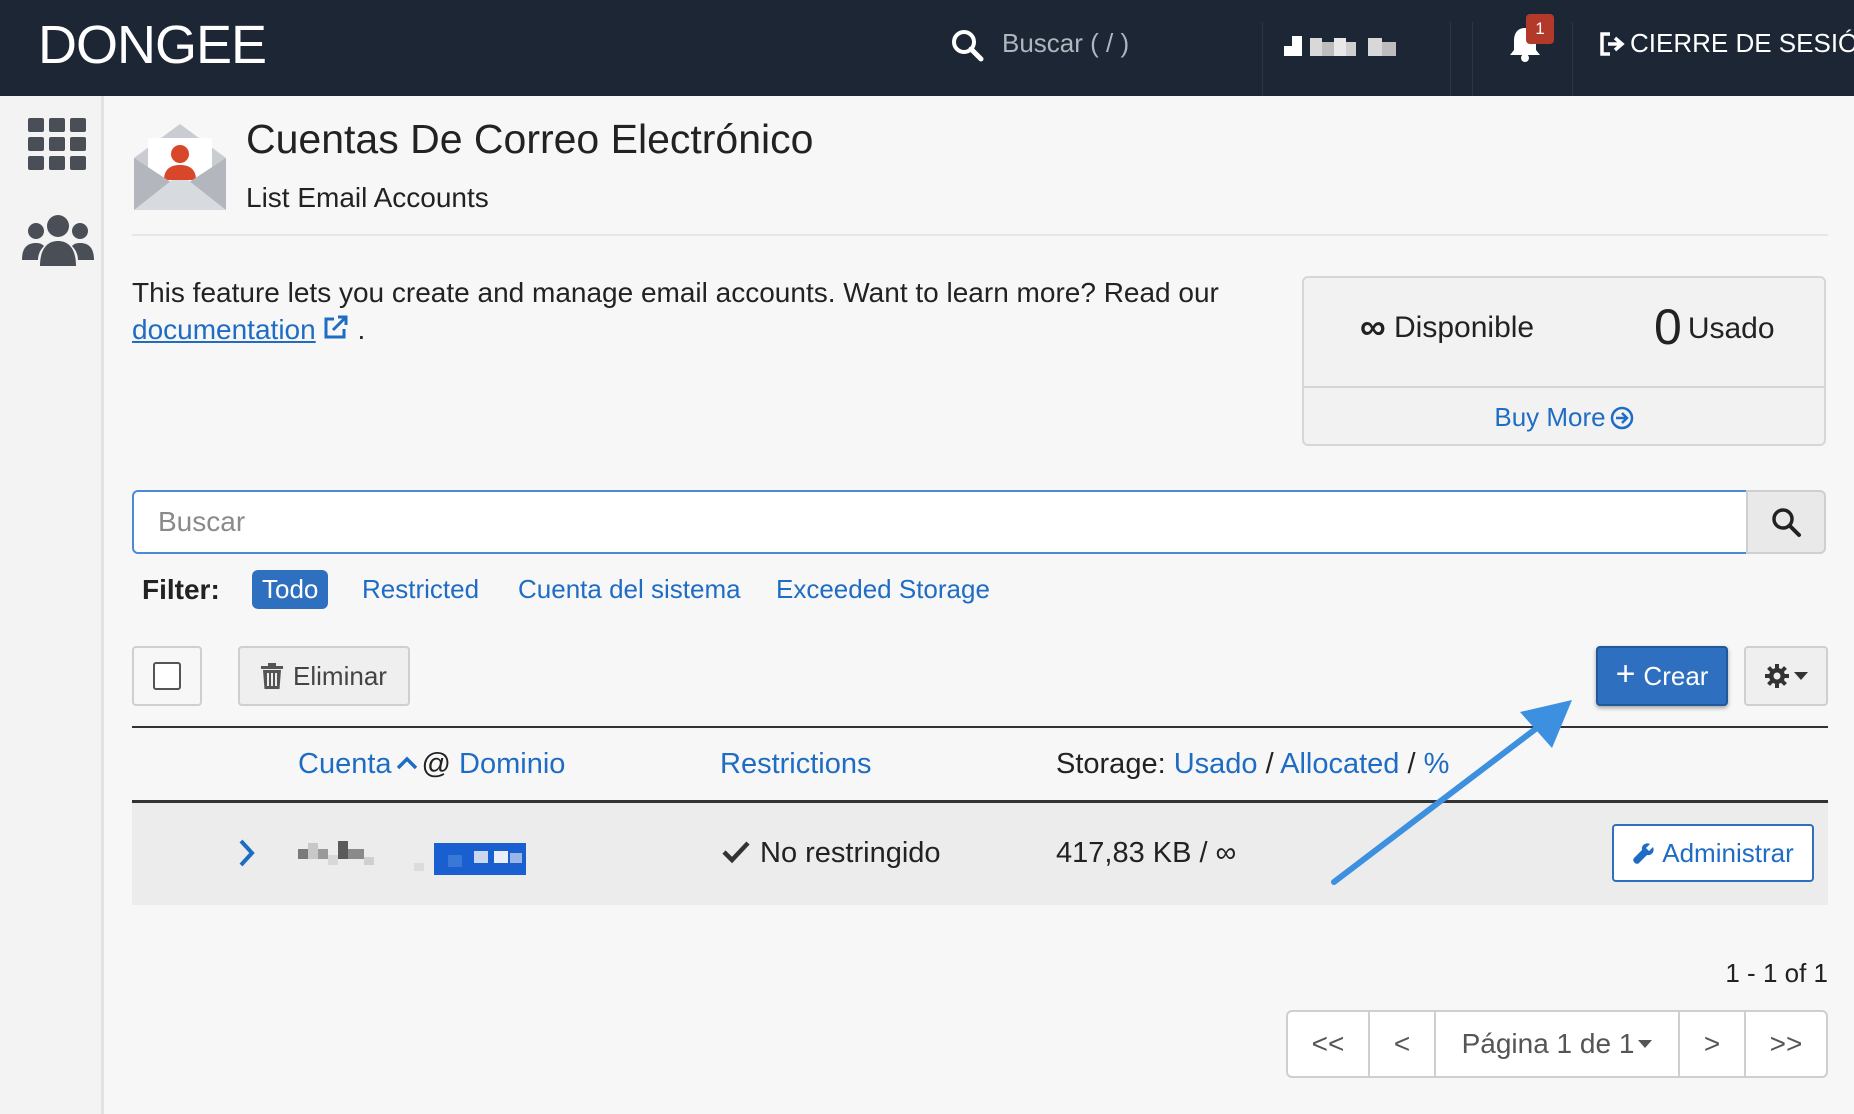  I want to click on chevron-right-icon, so click(247, 853).